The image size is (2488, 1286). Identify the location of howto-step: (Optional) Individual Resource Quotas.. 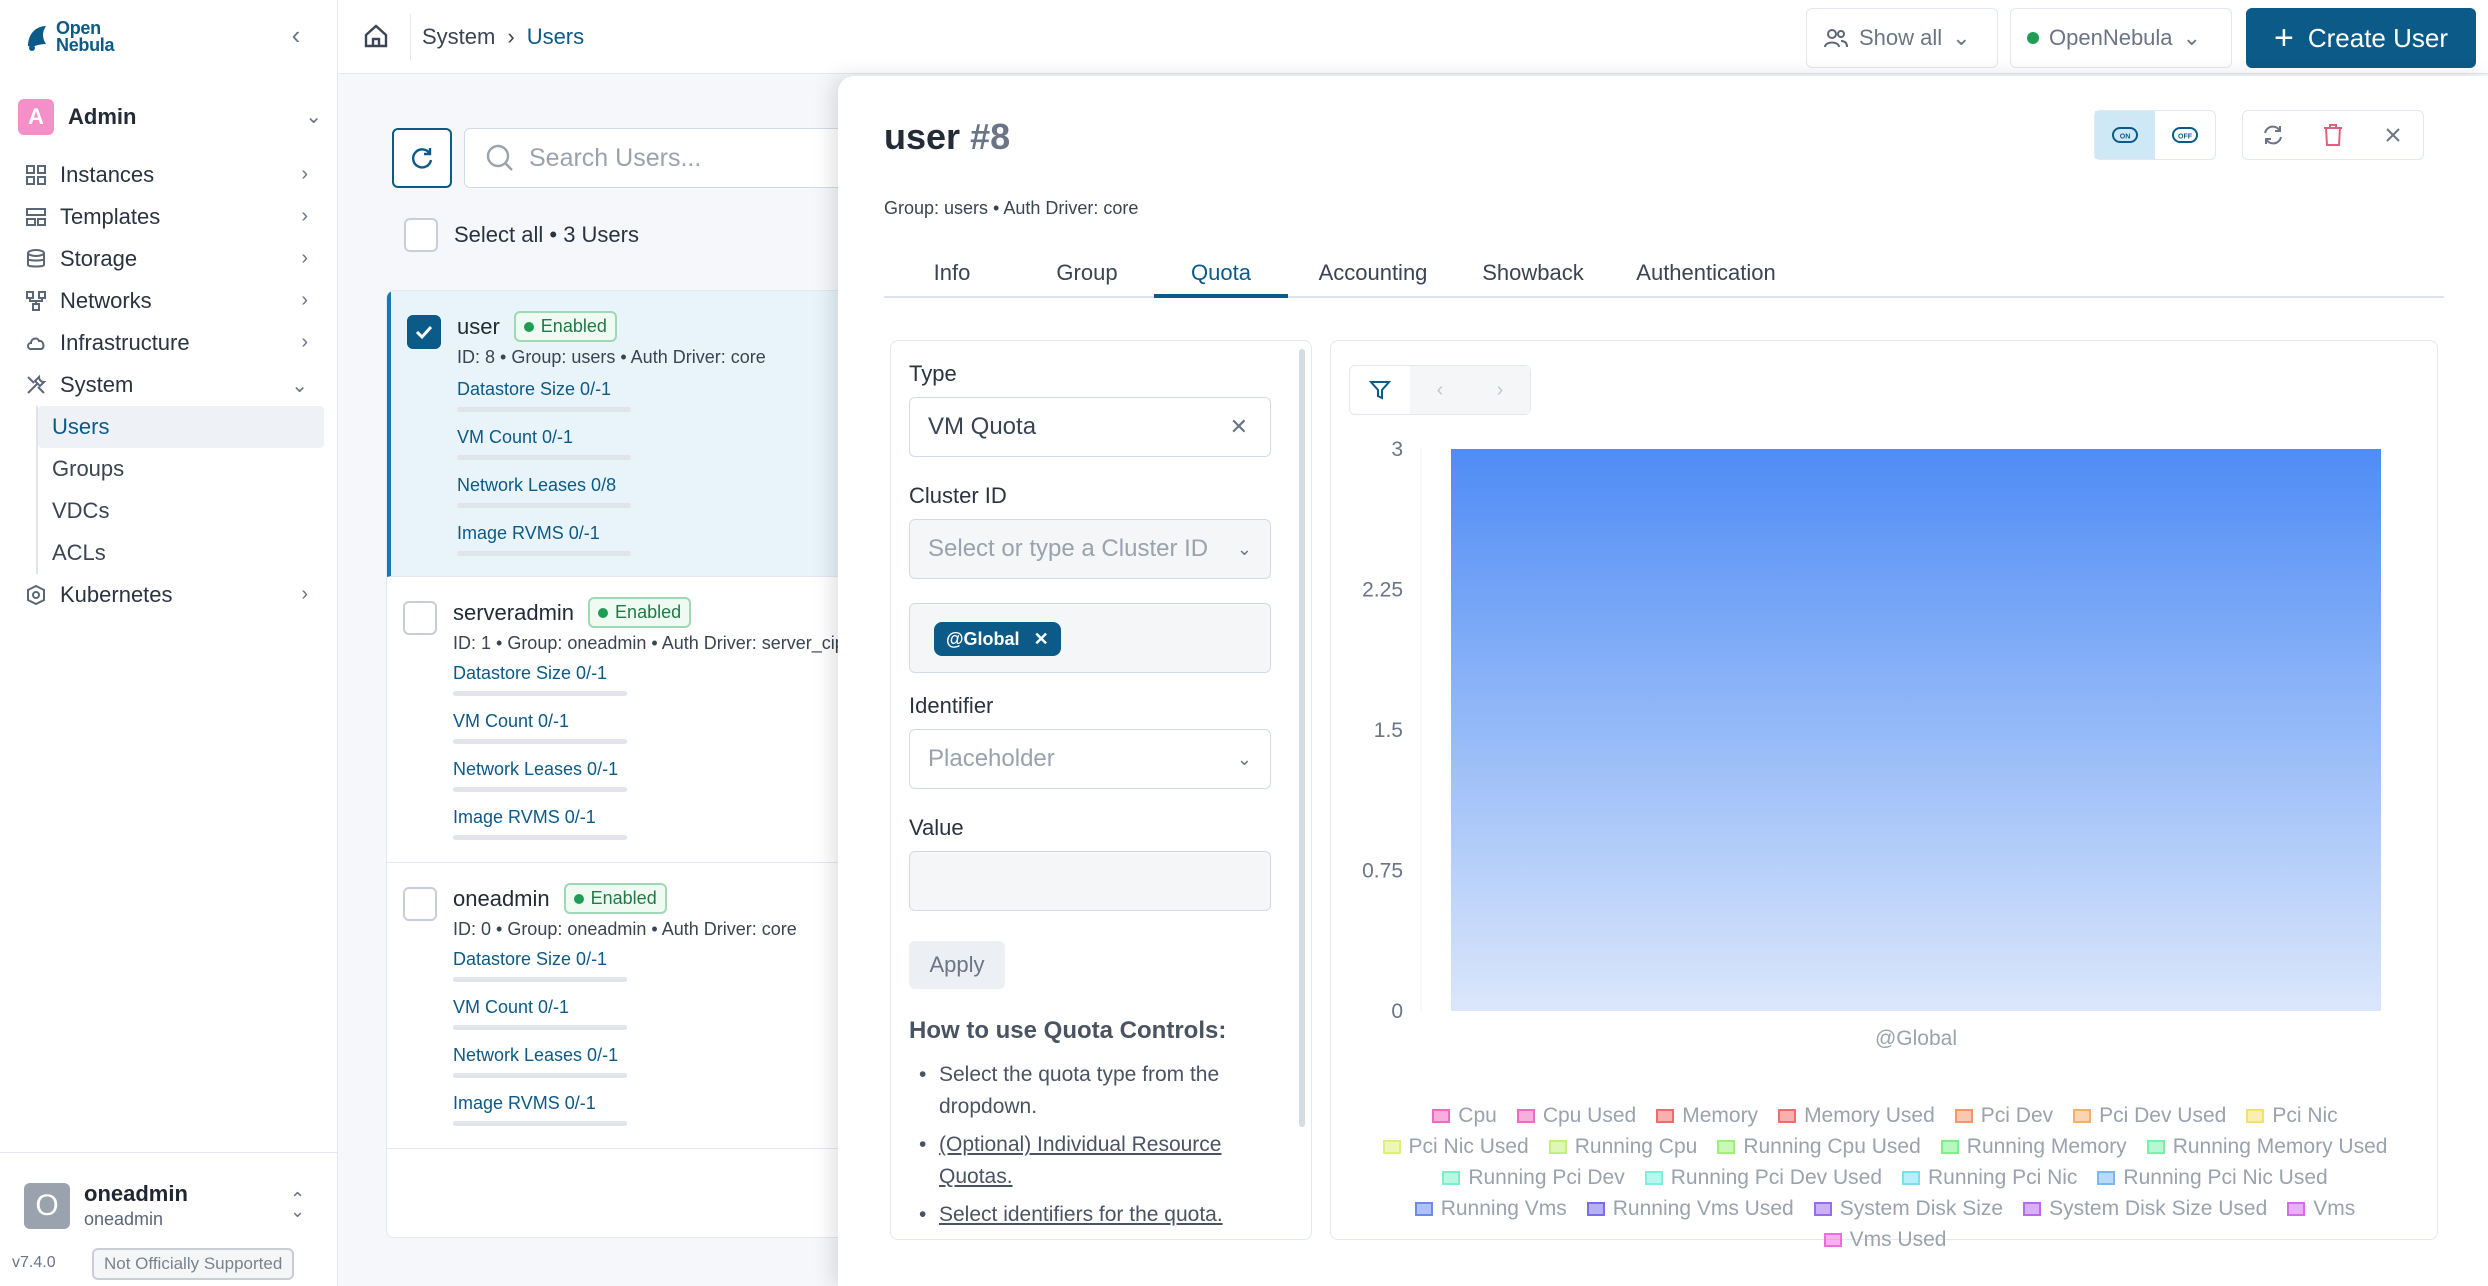
(1094, 1161).